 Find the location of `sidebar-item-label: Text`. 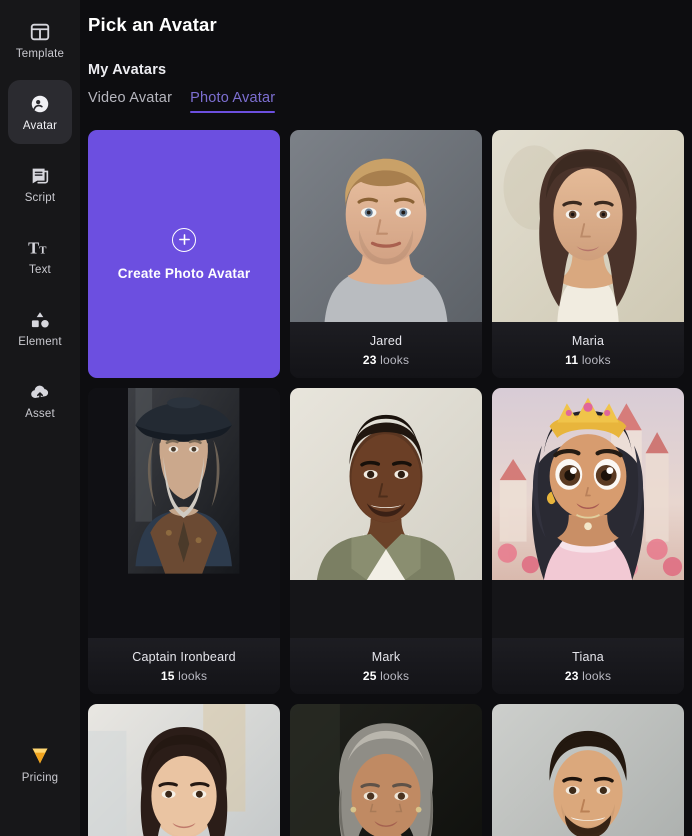

sidebar-item-label: Text is located at coordinates (40, 269).